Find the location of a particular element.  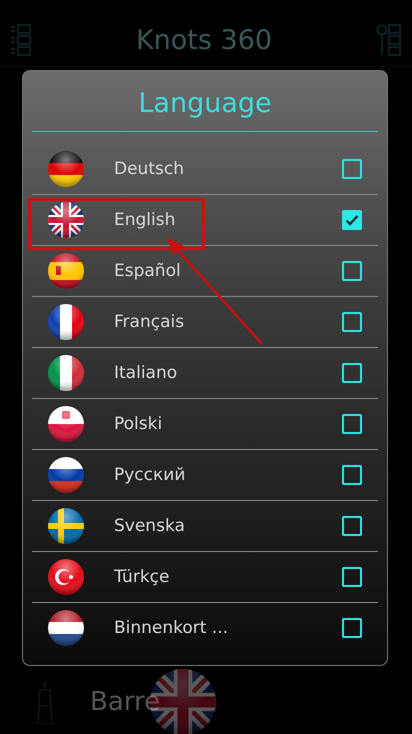

language-name: Polski is located at coordinates (139, 424).